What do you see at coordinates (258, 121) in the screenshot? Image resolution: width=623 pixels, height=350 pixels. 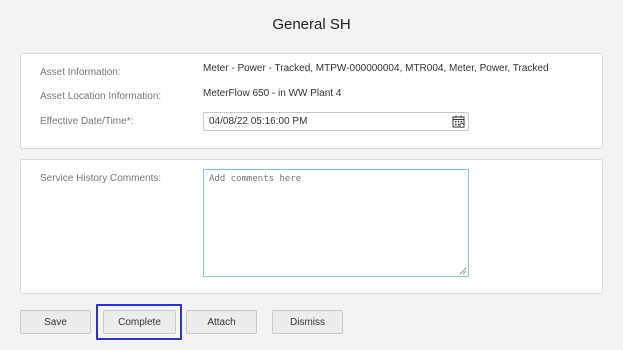 I see `effective-date-value: 04/08/22 05:16:00 PM` at bounding box center [258, 121].